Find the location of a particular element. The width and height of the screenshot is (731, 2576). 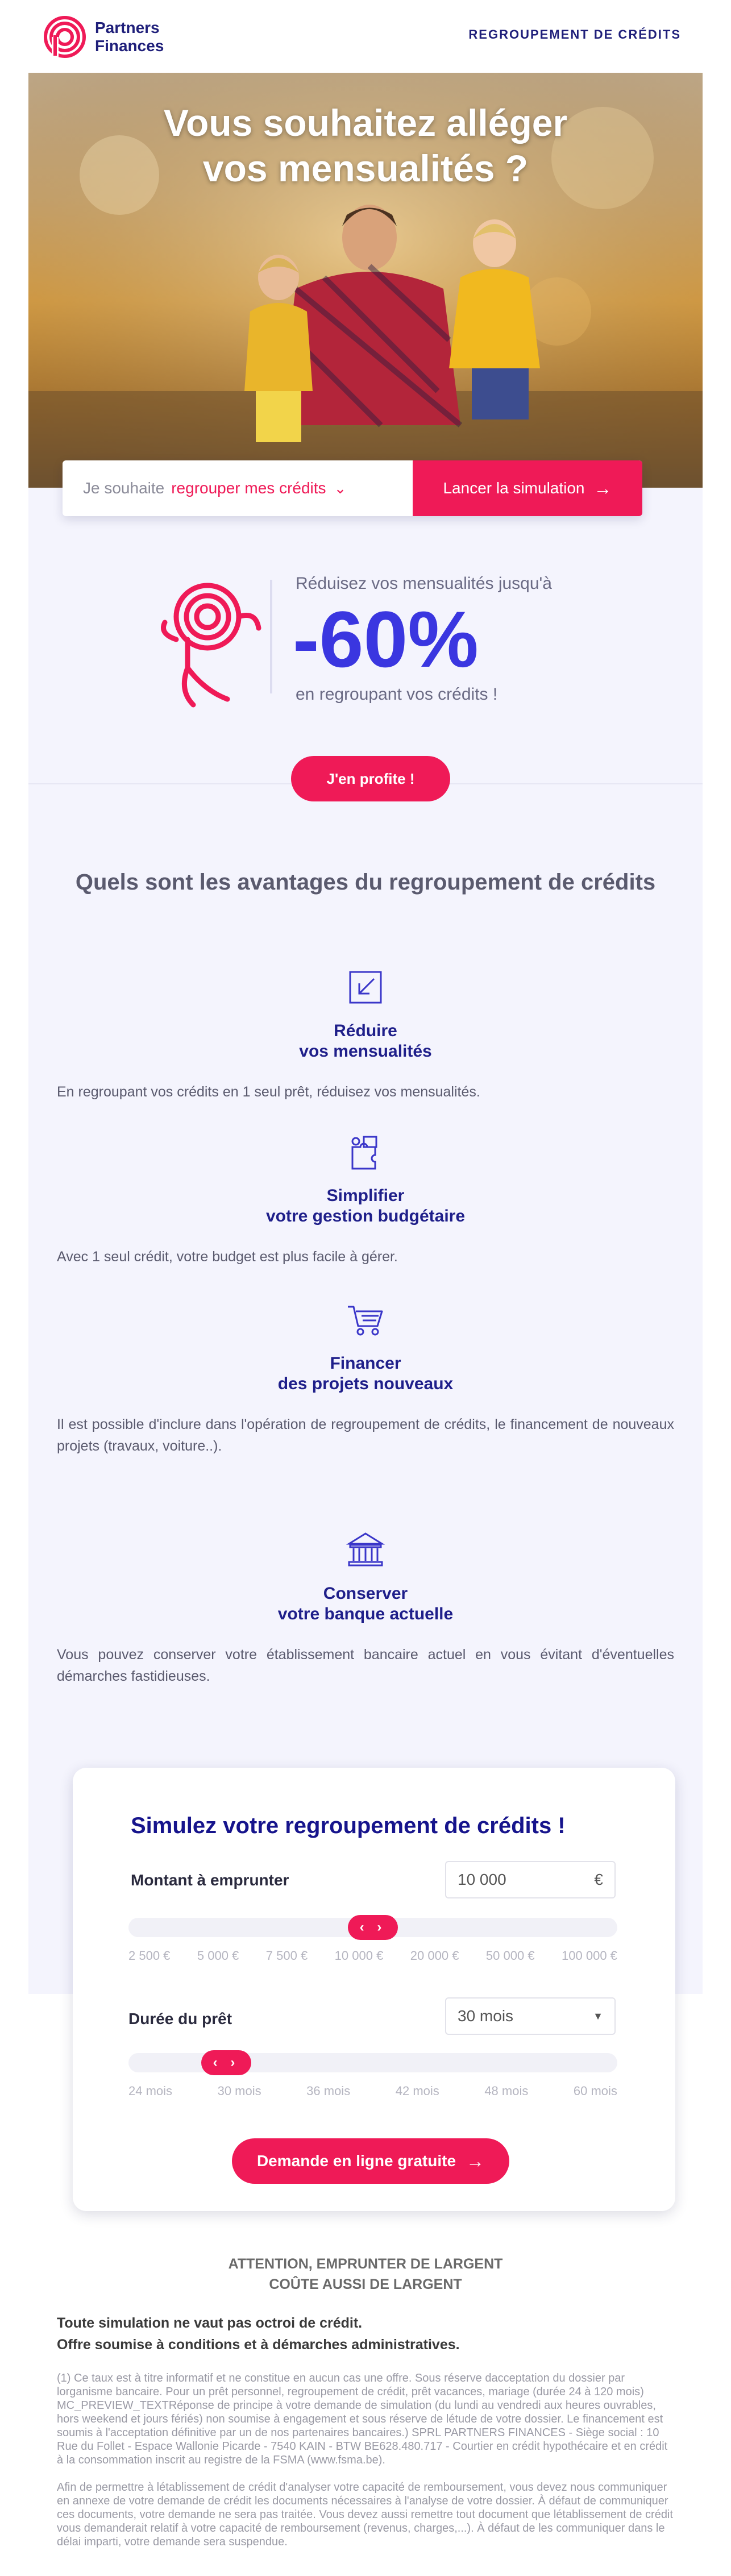

shopping-cart-icon is located at coordinates (365, 1321).